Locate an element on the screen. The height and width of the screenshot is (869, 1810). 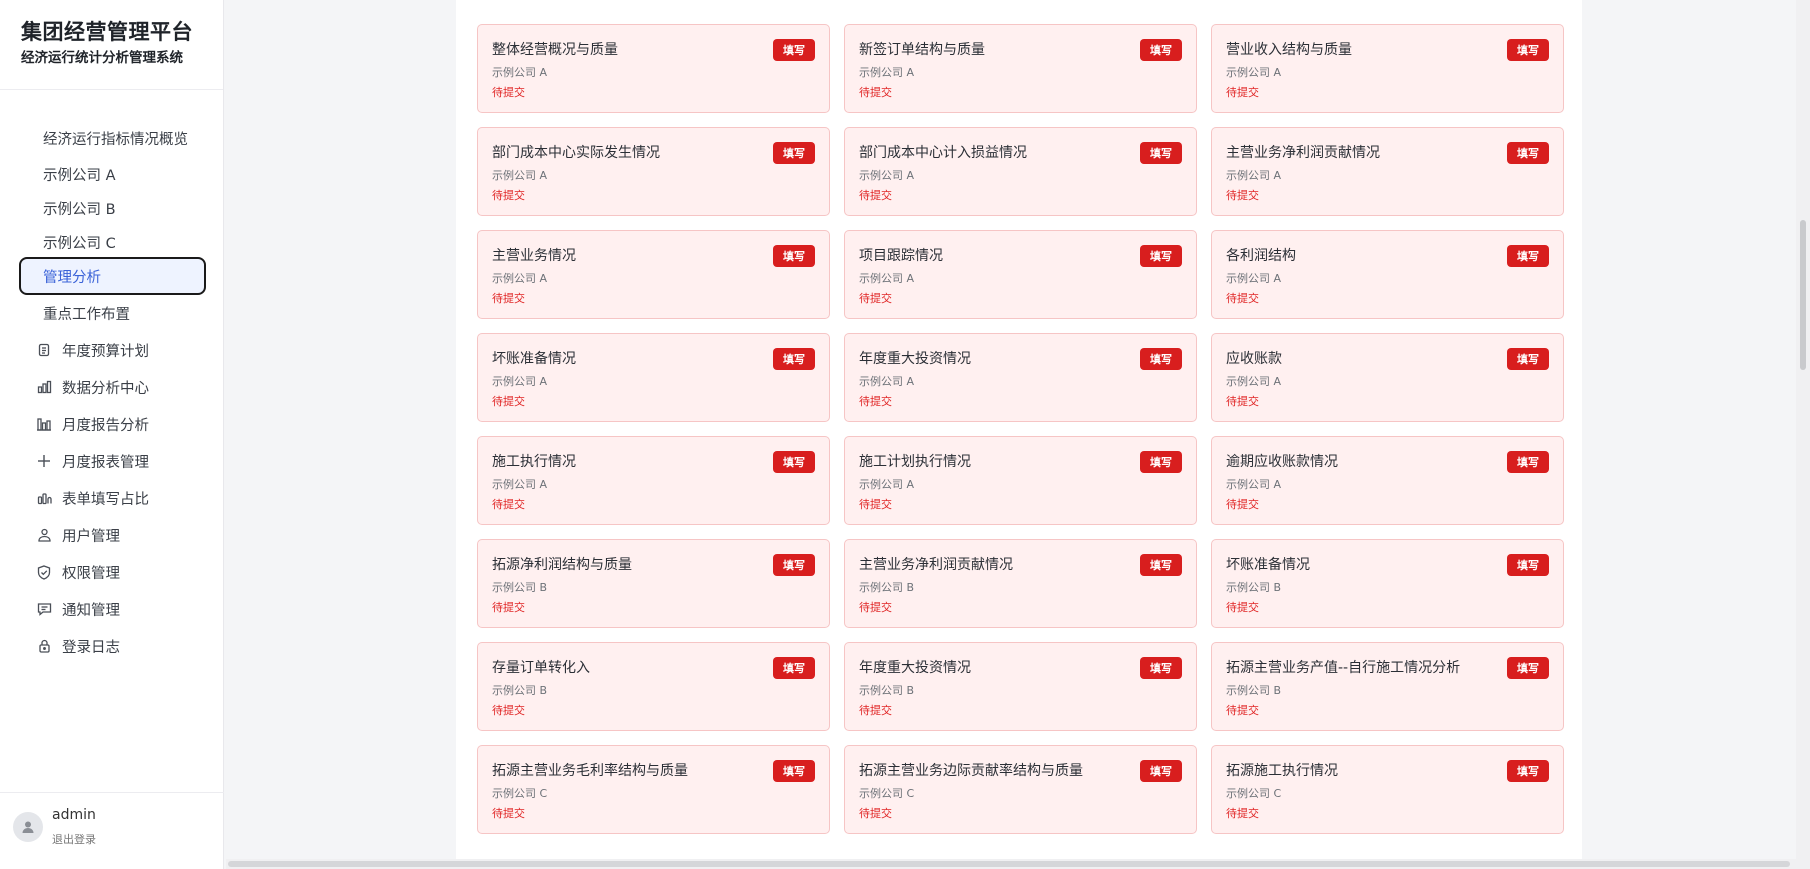
sidebar-item: 管理分析 is located at coordinates (112, 276).